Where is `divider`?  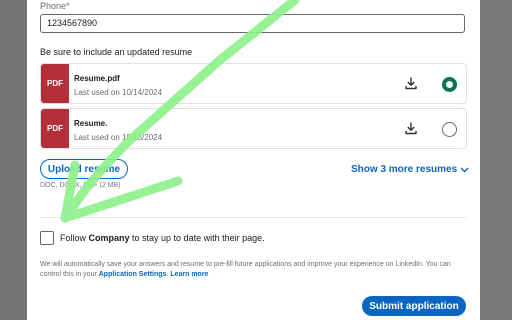
divider is located at coordinates (253, 217).